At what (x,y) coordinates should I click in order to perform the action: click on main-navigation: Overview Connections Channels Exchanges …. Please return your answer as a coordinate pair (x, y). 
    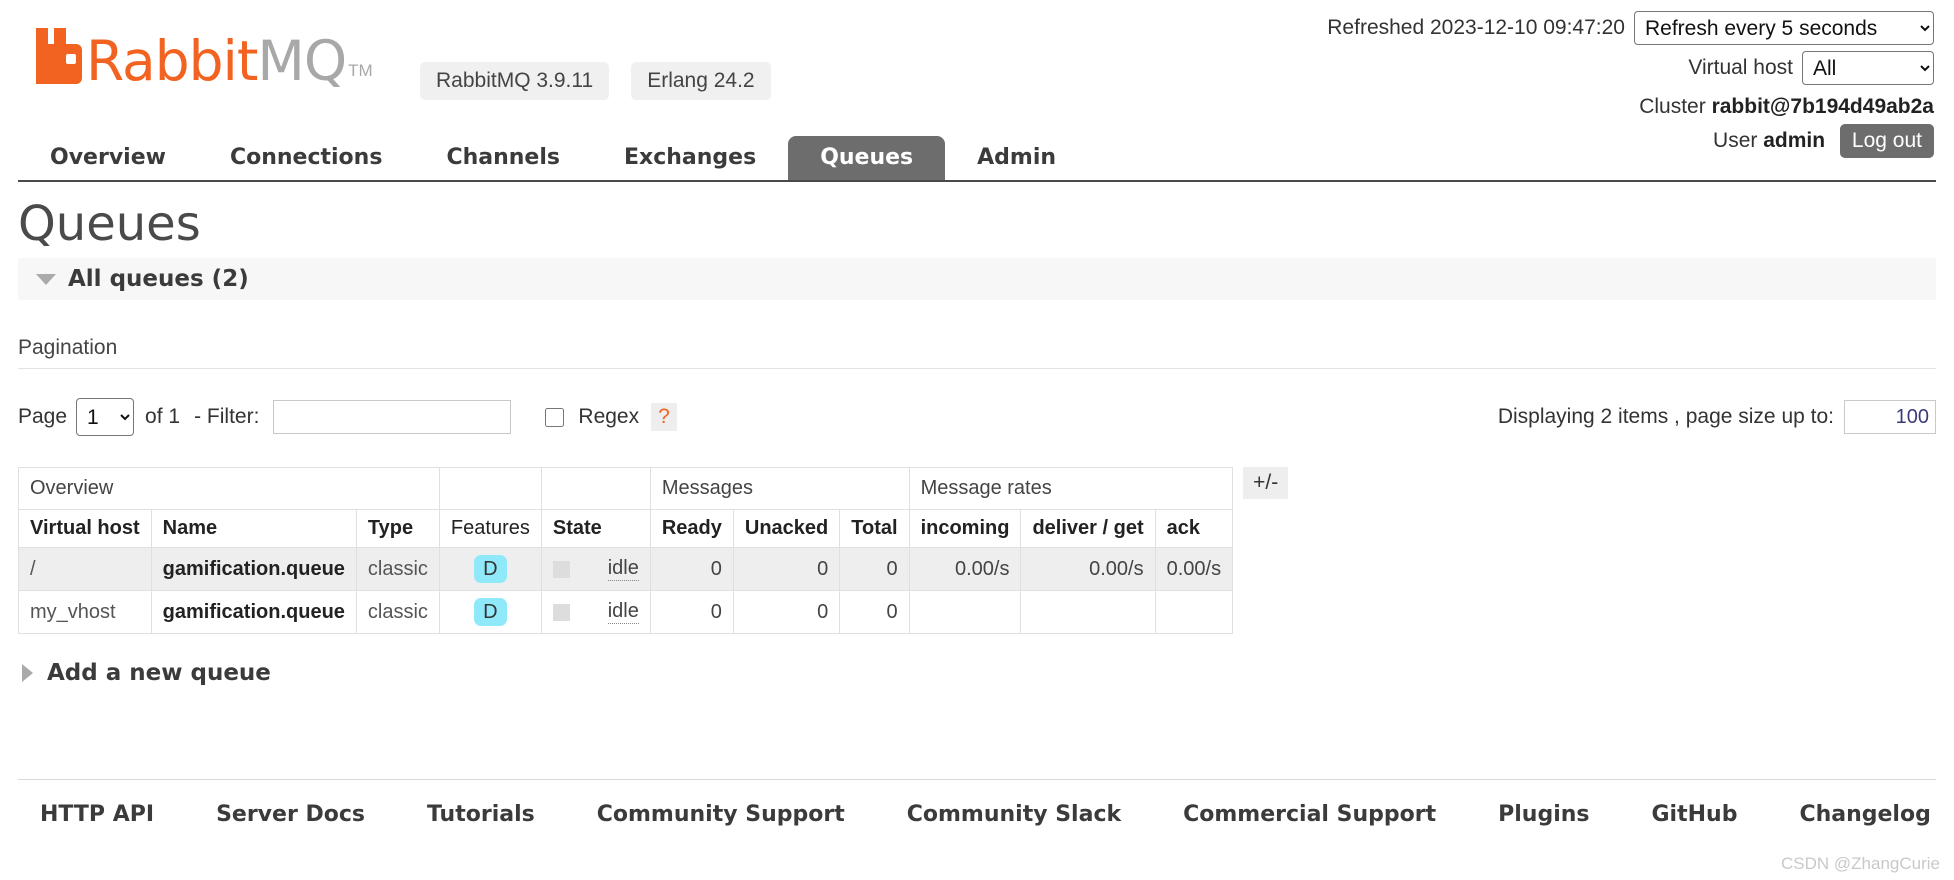
    Looking at the image, I should click on (977, 159).